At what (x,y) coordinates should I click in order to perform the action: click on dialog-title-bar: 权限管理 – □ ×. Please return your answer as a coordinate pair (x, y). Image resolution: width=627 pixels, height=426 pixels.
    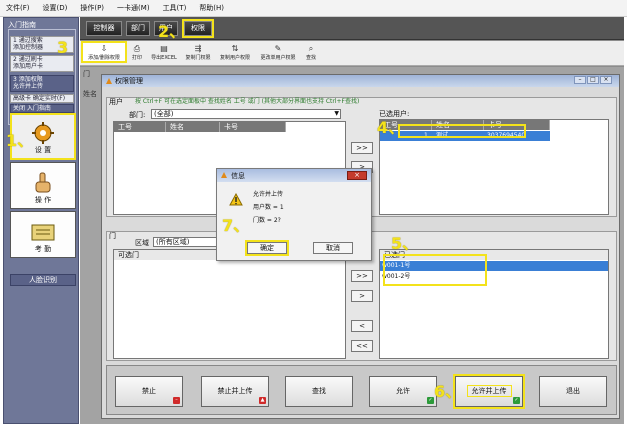
    Looking at the image, I should click on (360, 81).